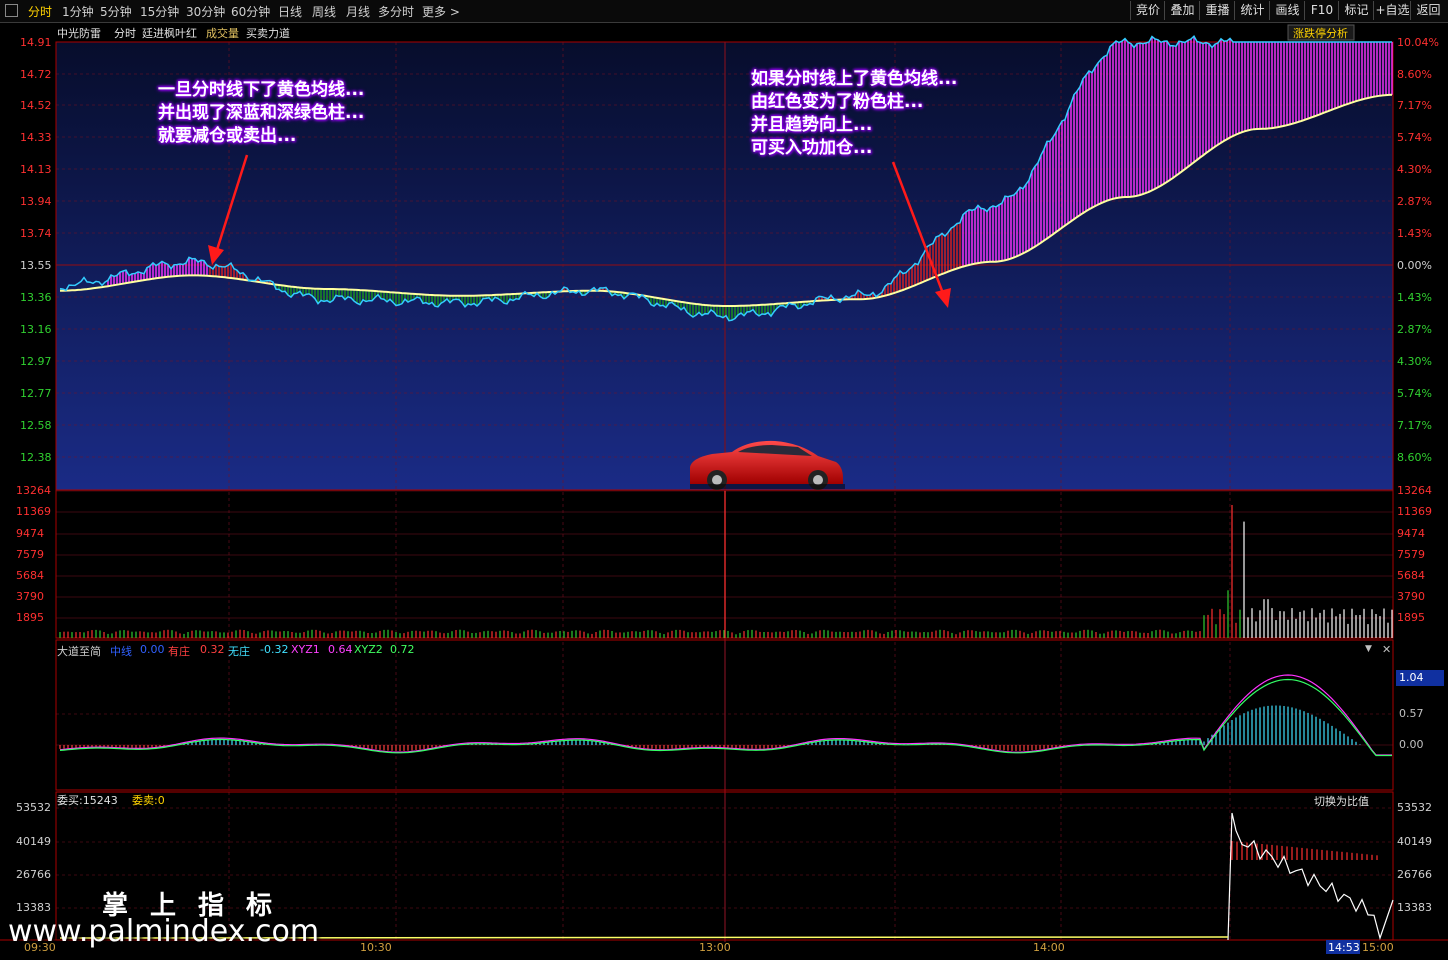 Image resolution: width=1448 pixels, height=960 pixels. What do you see at coordinates (116, 11) in the screenshot?
I see `period-tab-2: 5分钟` at bounding box center [116, 11].